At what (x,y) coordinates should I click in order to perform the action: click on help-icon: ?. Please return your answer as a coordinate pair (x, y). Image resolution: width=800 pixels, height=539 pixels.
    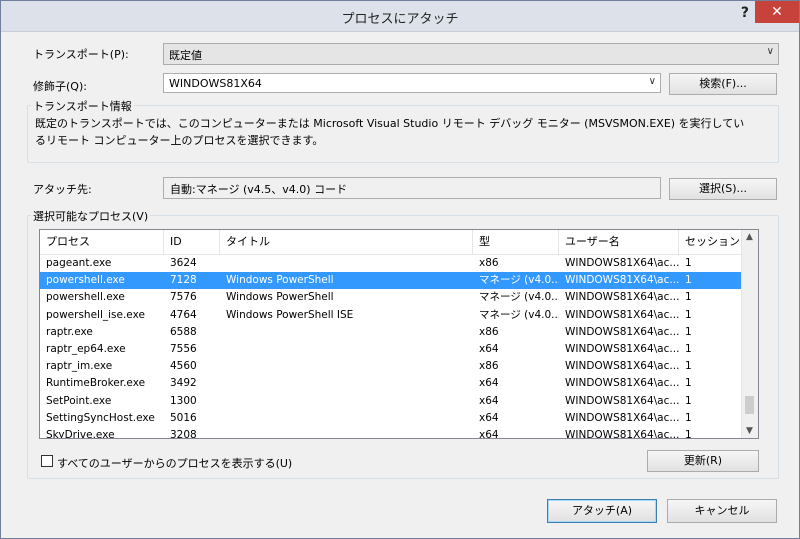
    Looking at the image, I should click on (745, 13).